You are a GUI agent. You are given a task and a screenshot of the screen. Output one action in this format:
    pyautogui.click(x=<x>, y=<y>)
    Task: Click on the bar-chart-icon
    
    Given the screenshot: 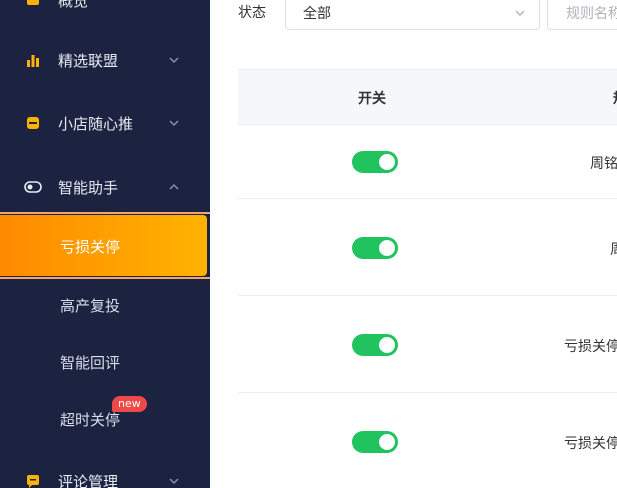 What is the action you would take?
    pyautogui.click(x=33, y=60)
    